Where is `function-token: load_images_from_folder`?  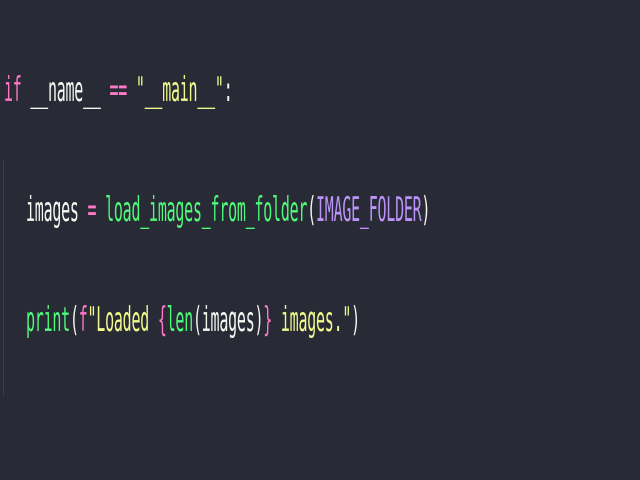
function-token: load_images_from_folder is located at coordinates (206, 210).